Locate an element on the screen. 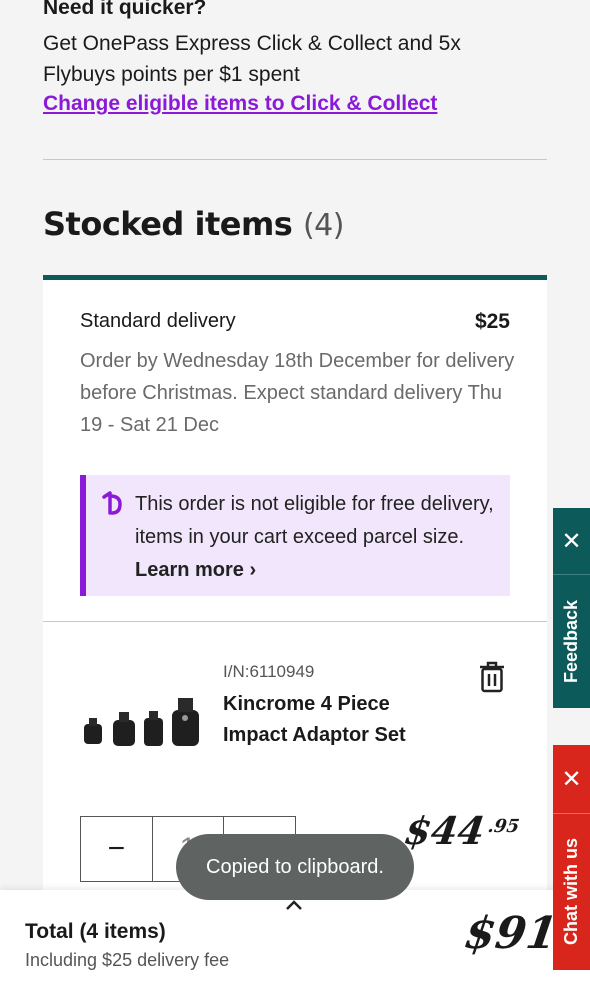  express-heading: Need it quicker? is located at coordinates (125, 9).